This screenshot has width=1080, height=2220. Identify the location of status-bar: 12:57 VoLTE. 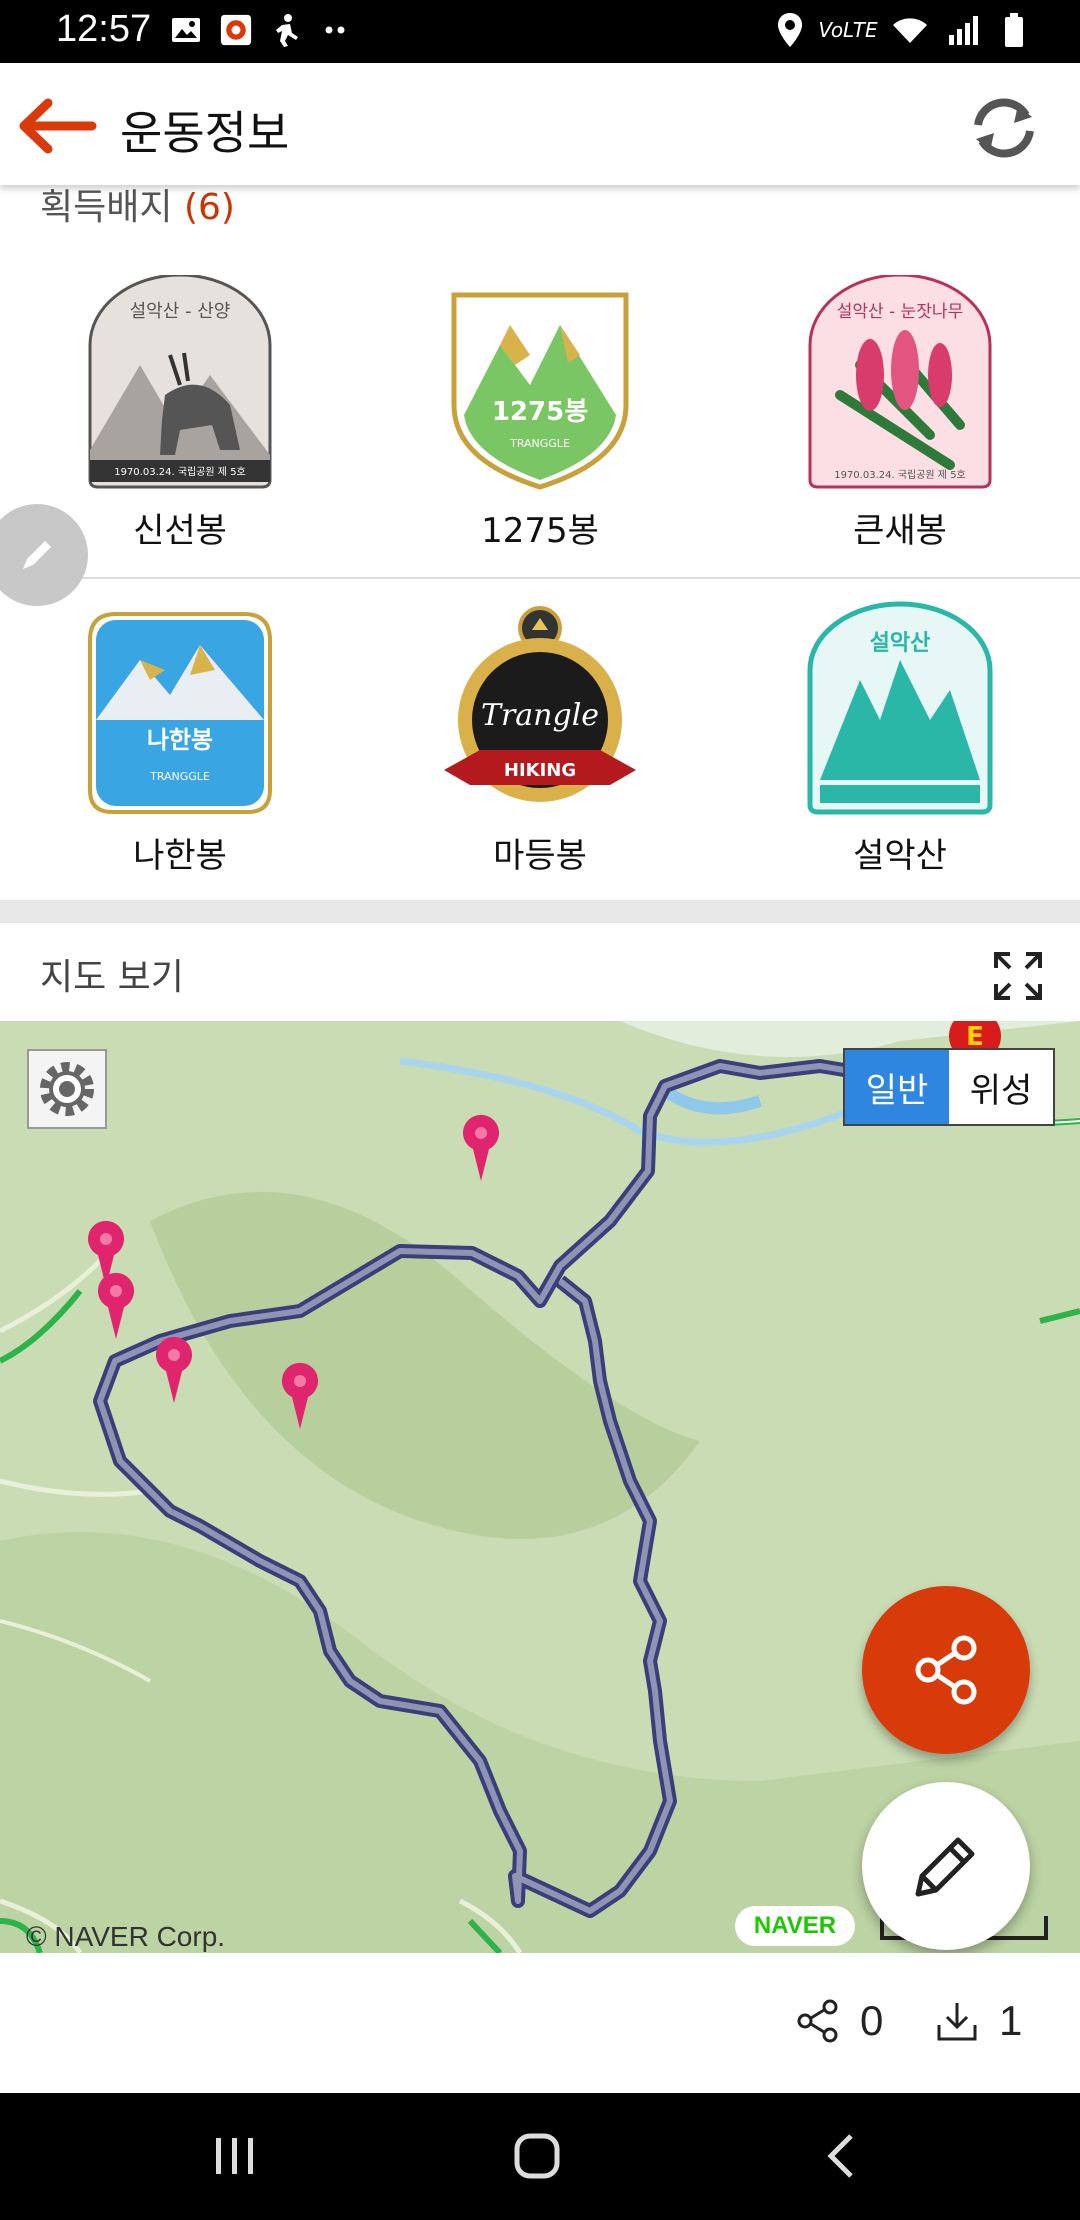
(540, 31).